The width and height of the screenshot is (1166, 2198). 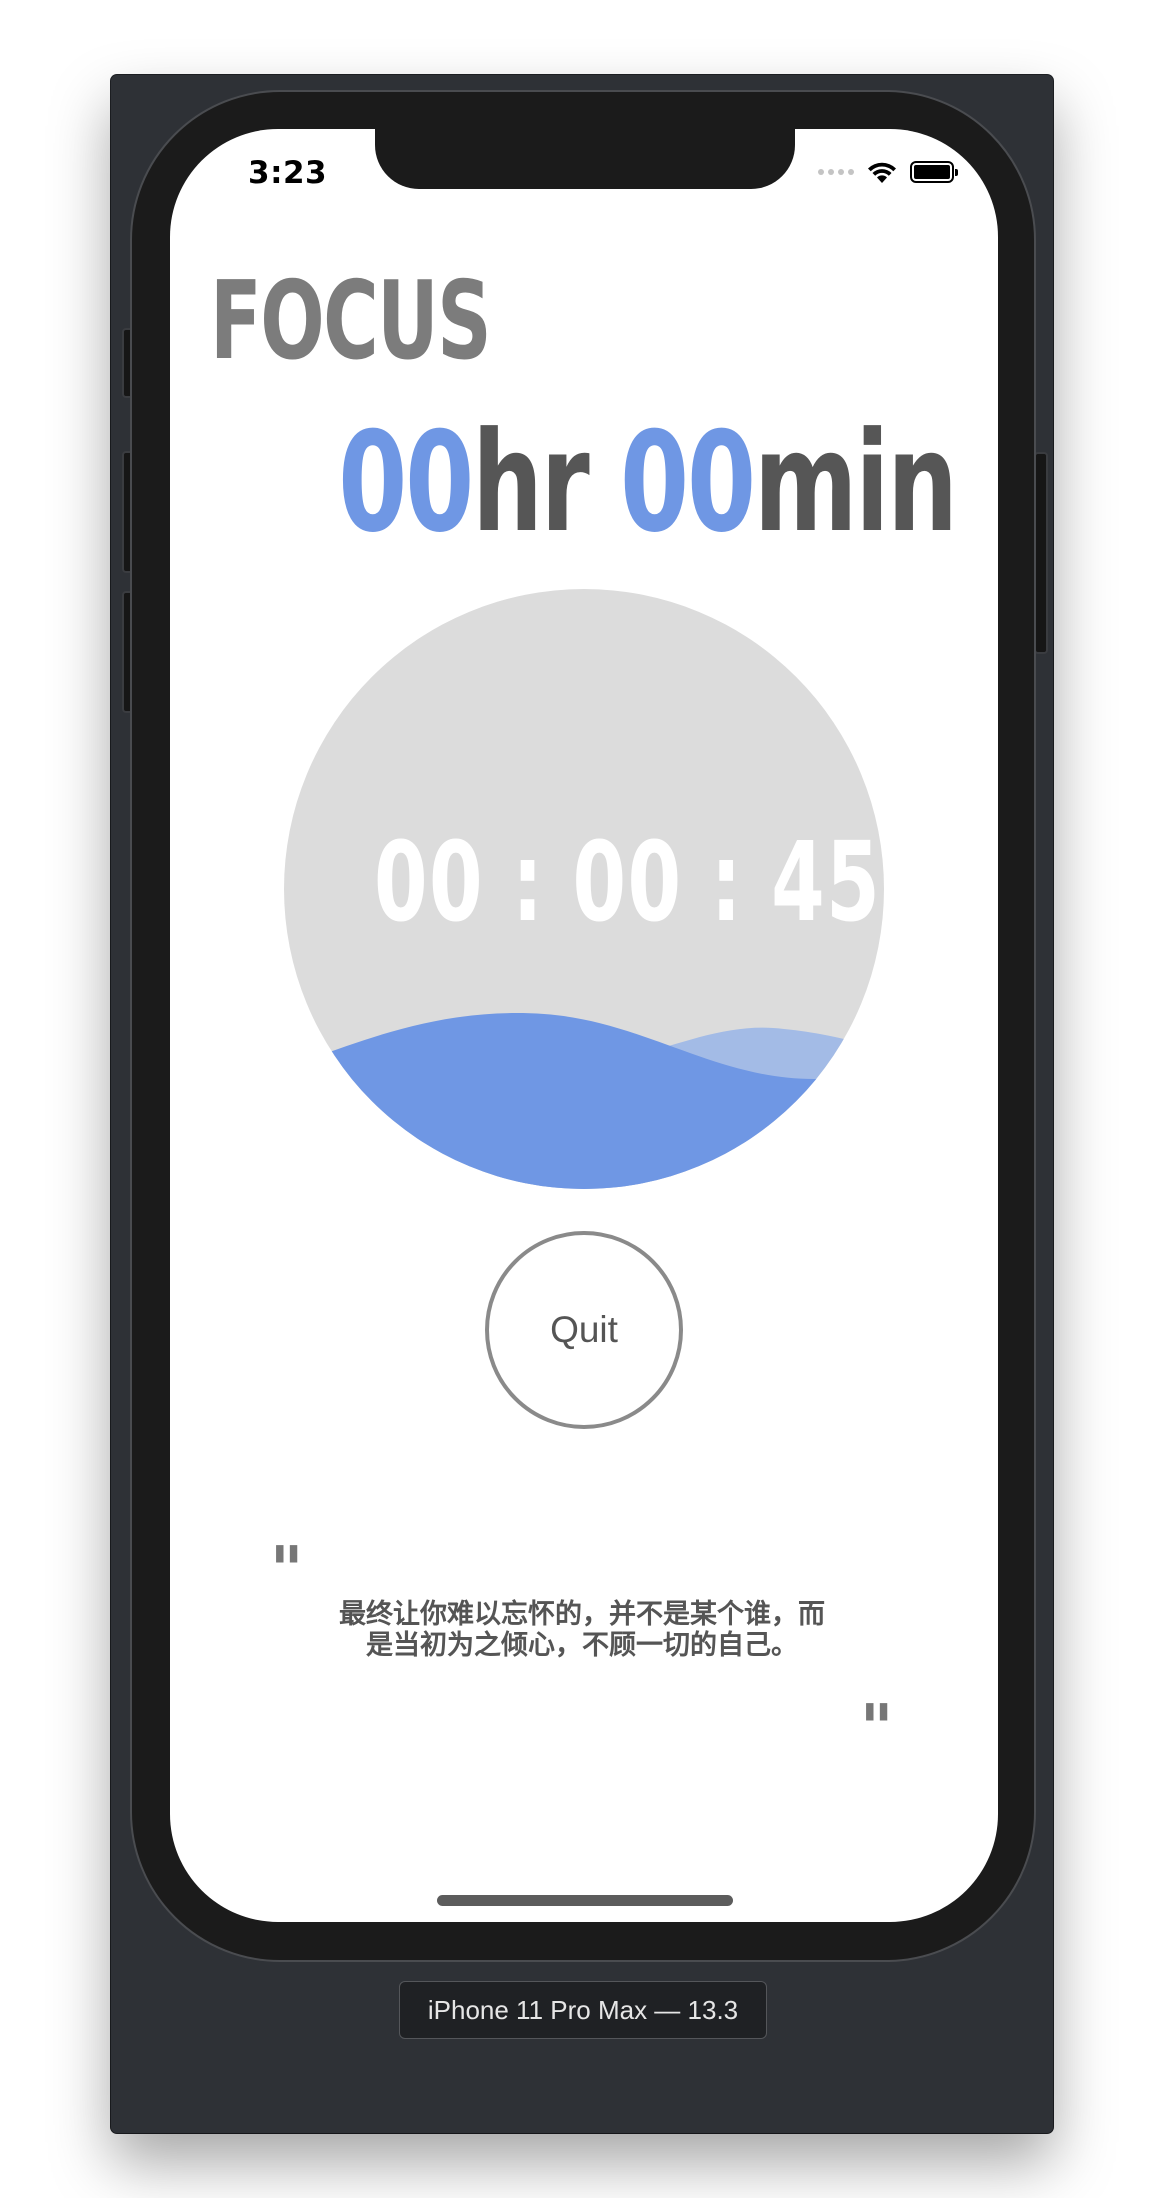 What do you see at coordinates (628, 882) in the screenshot?
I see `countdown-timer: 00 : 00 : 45` at bounding box center [628, 882].